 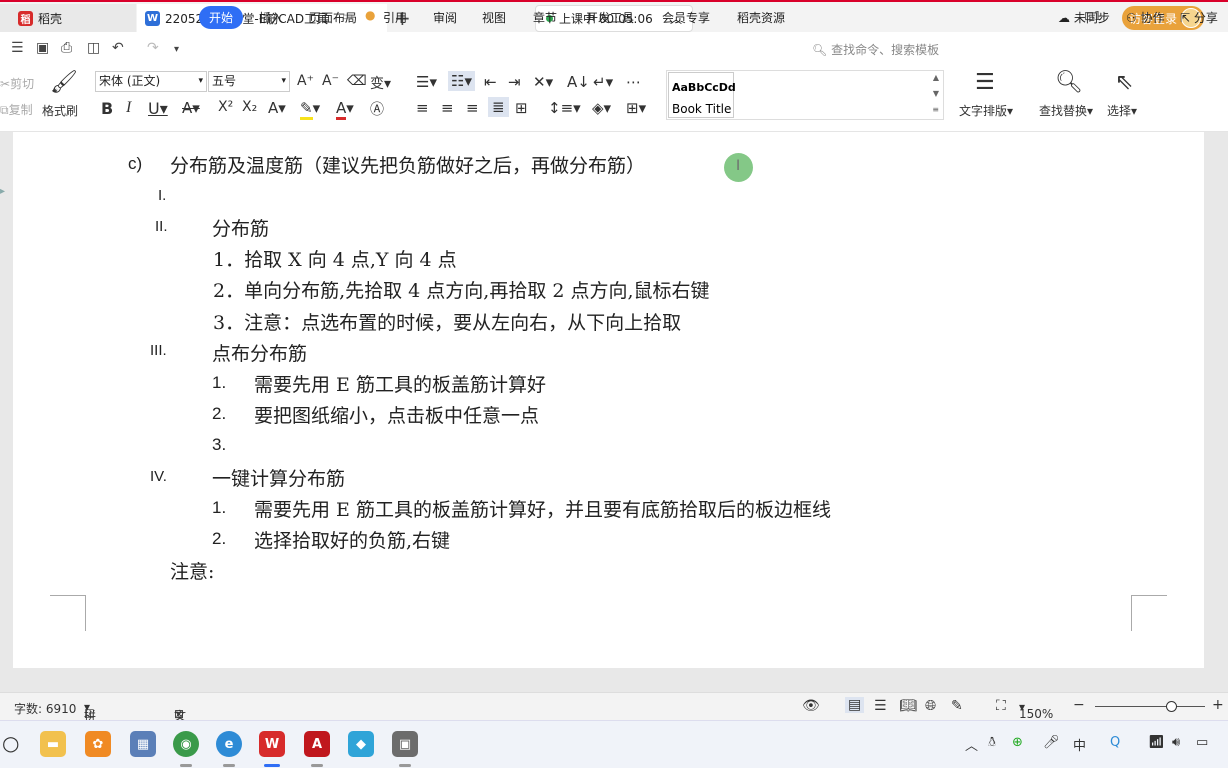 What do you see at coordinates (986, 110) in the screenshot?
I see `text-layout-button: 文字排版▾` at bounding box center [986, 110].